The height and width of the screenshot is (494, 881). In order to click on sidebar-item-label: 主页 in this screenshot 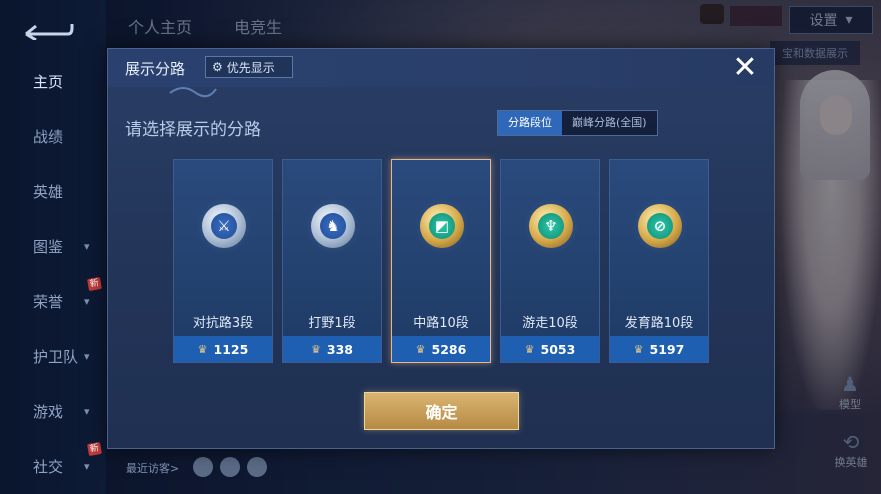, I will do `click(48, 81)`.